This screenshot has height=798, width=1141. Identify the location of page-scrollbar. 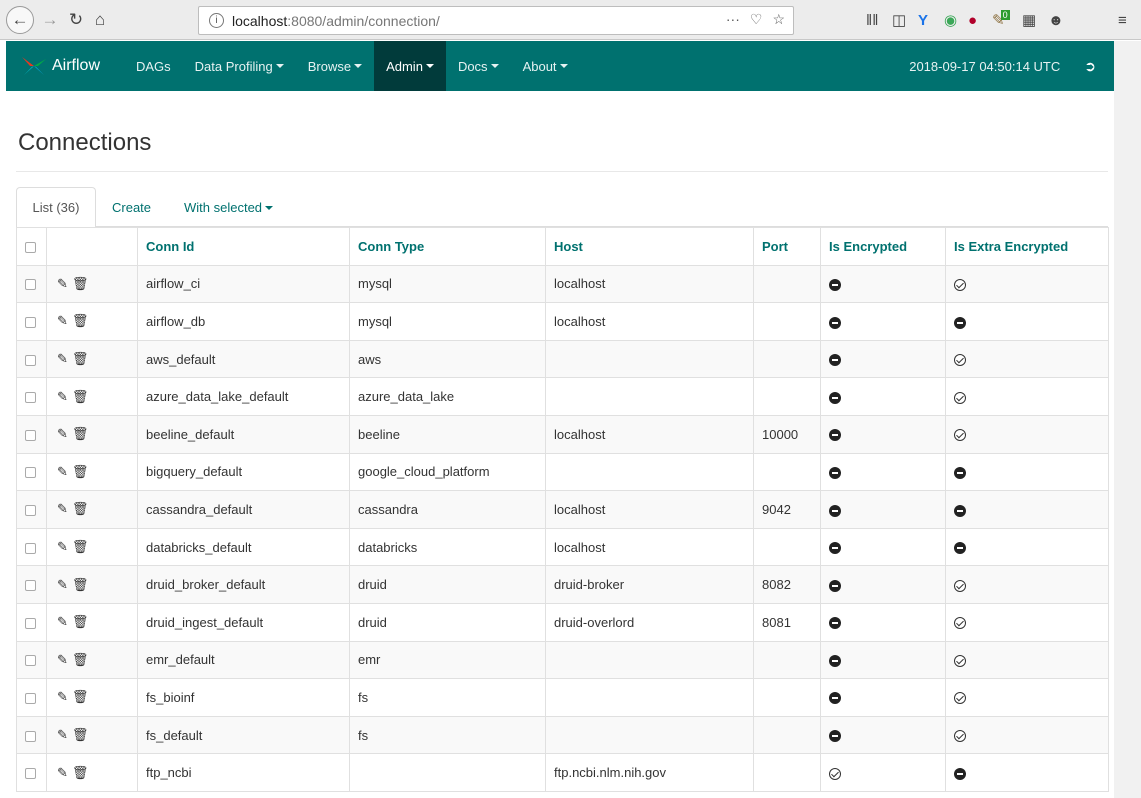
(1127, 419).